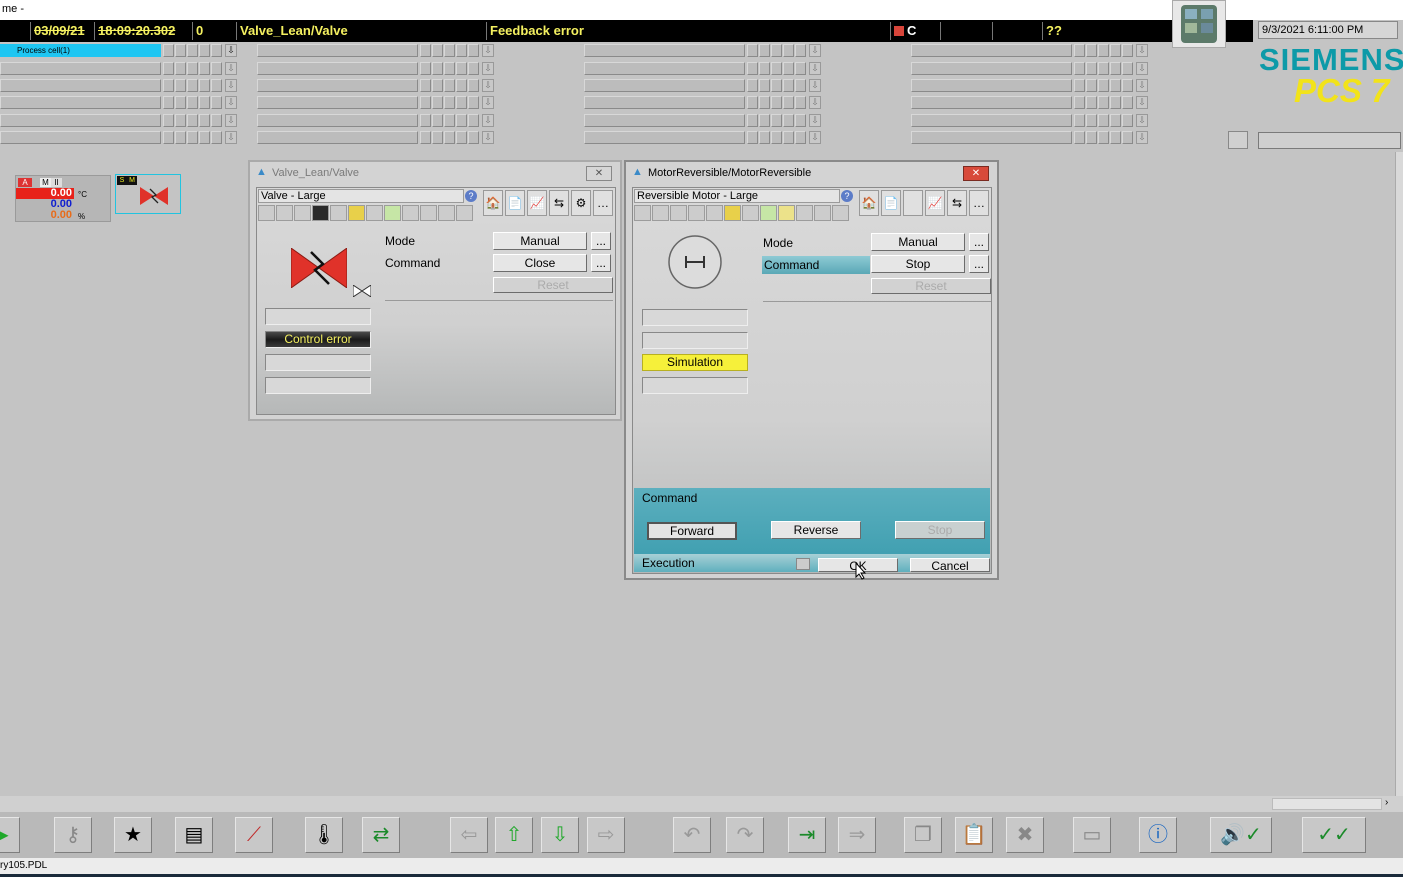 The image size is (1403, 877). What do you see at coordinates (194, 835) in the screenshot?
I see `overview-icon: ▤` at bounding box center [194, 835].